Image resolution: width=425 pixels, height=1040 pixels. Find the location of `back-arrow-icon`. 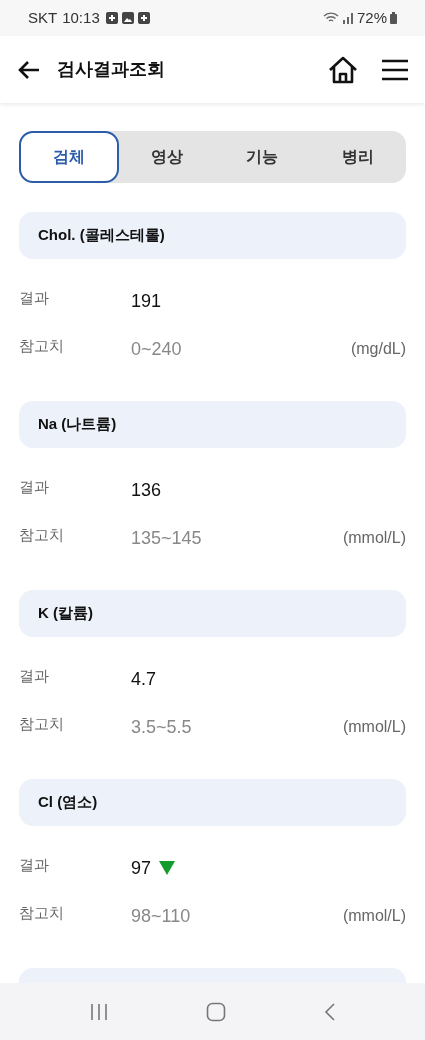

back-arrow-icon is located at coordinates (29, 69).